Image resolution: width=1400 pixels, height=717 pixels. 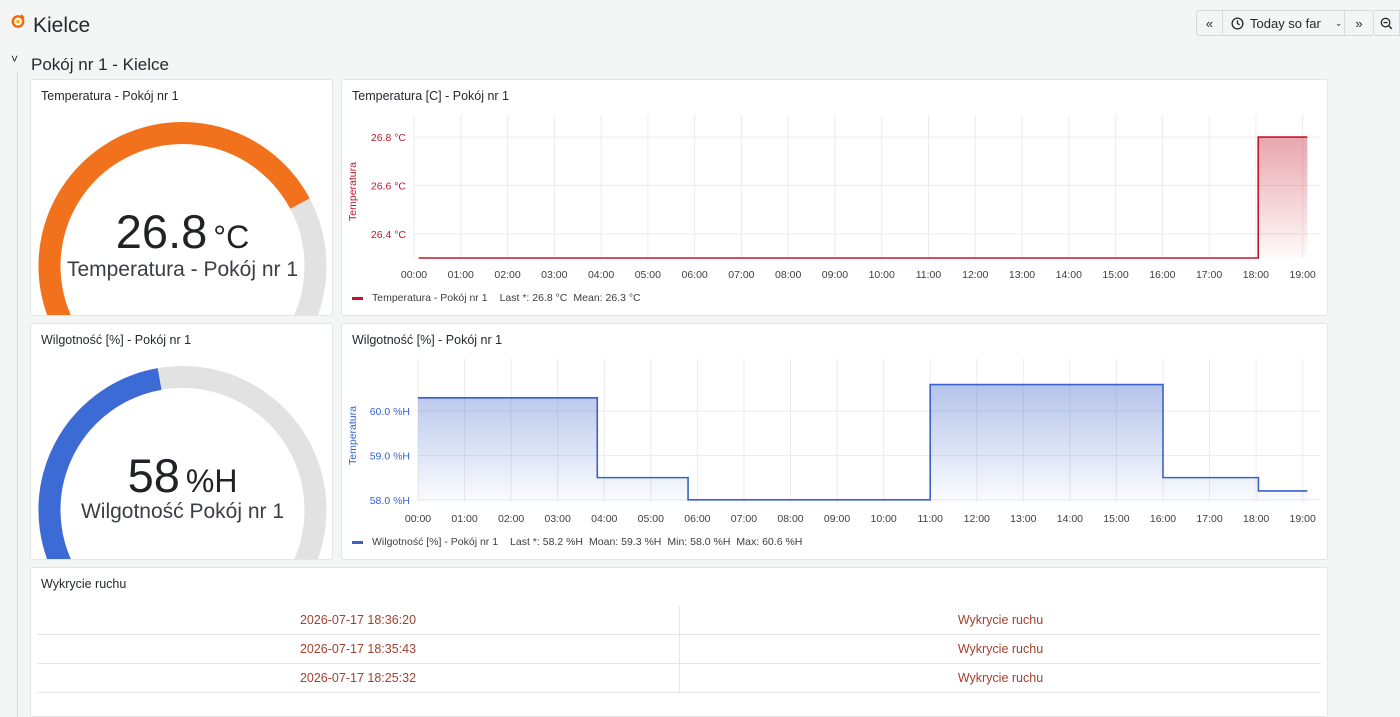 What do you see at coordinates (100, 65) in the screenshot?
I see `row-title: Pokój nr 1 - Kielce` at bounding box center [100, 65].